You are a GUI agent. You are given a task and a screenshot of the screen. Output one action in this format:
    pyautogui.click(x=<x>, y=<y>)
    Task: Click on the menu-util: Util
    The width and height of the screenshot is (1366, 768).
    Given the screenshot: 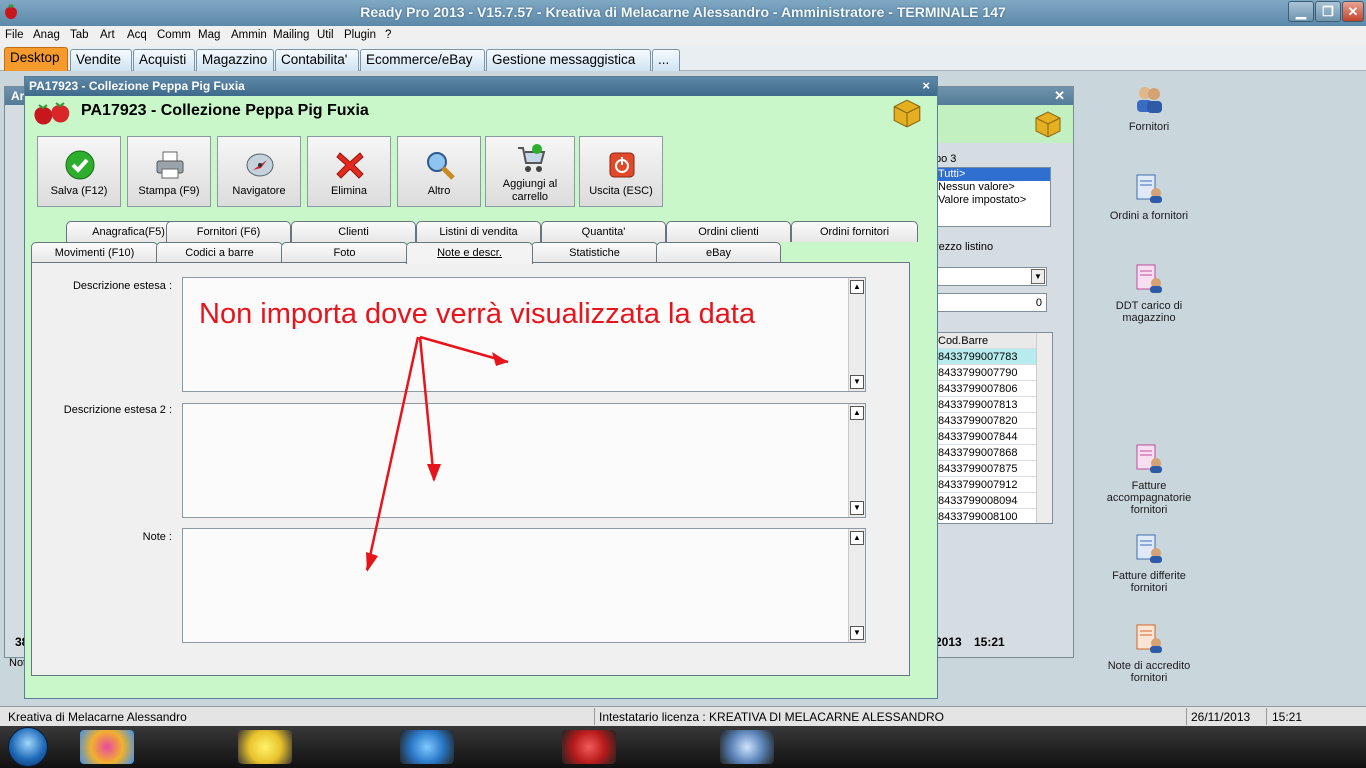 What is the action you would take?
    pyautogui.click(x=325, y=35)
    